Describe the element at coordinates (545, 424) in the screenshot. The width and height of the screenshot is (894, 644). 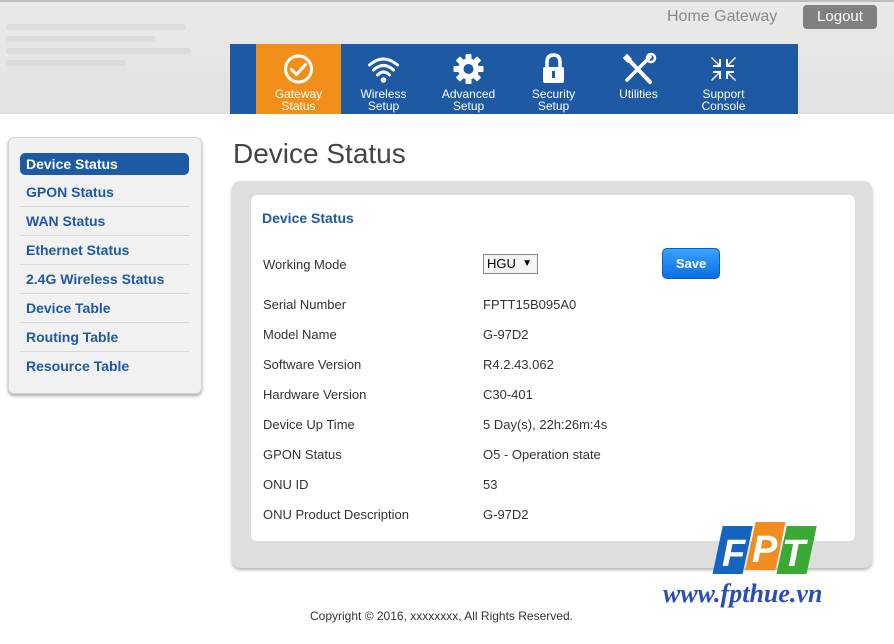
I see `device-up-time-value: 5 Day(s), 22h:26m:4s` at that location.